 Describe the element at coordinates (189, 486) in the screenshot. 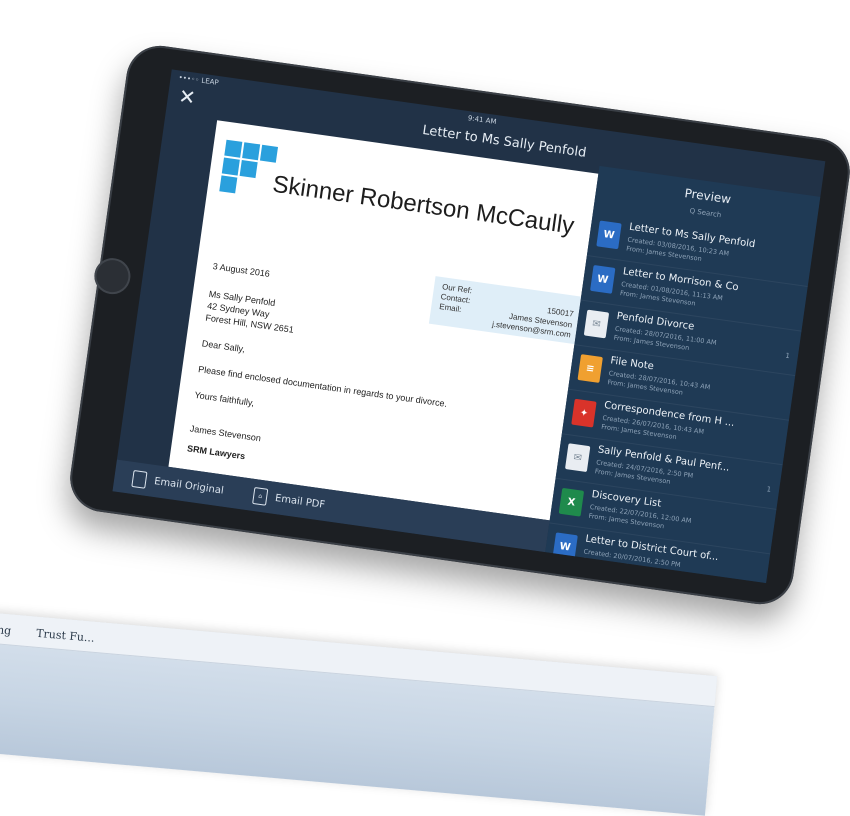

I see `email-original-label: Email Original` at that location.